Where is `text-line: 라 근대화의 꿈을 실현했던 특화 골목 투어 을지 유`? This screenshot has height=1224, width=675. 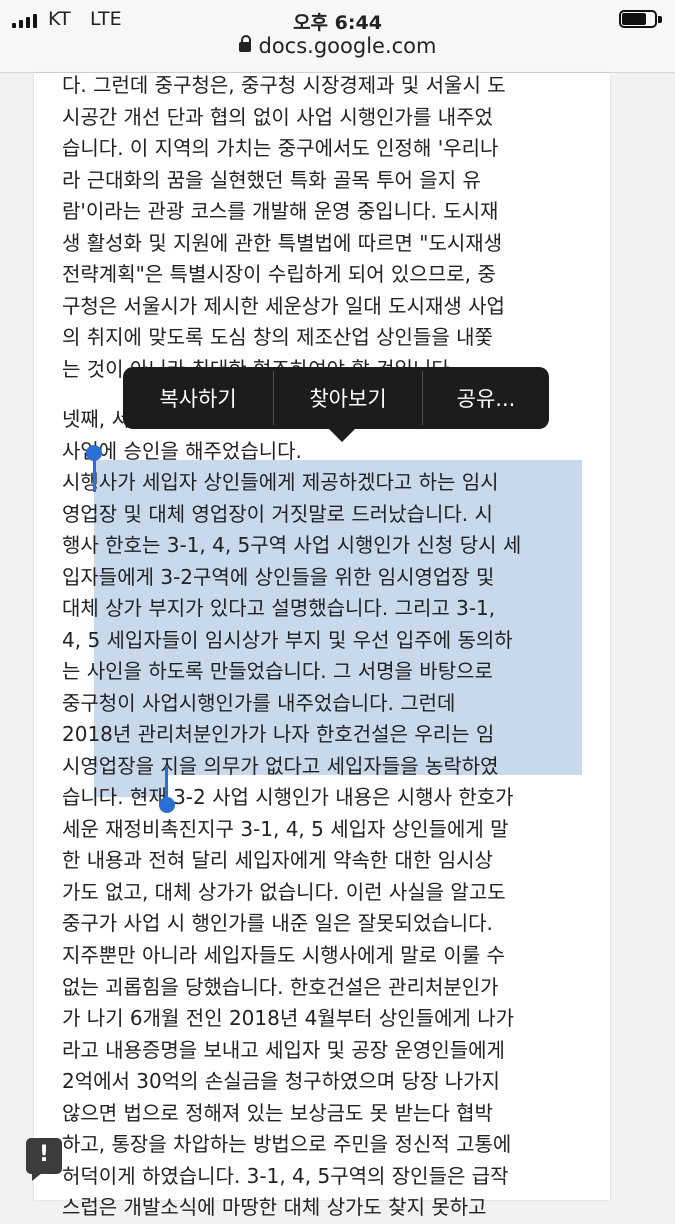
text-line: 라 근대화의 꿈을 실현했던 특화 골목 투어 을지 유 is located at coordinates (271, 179).